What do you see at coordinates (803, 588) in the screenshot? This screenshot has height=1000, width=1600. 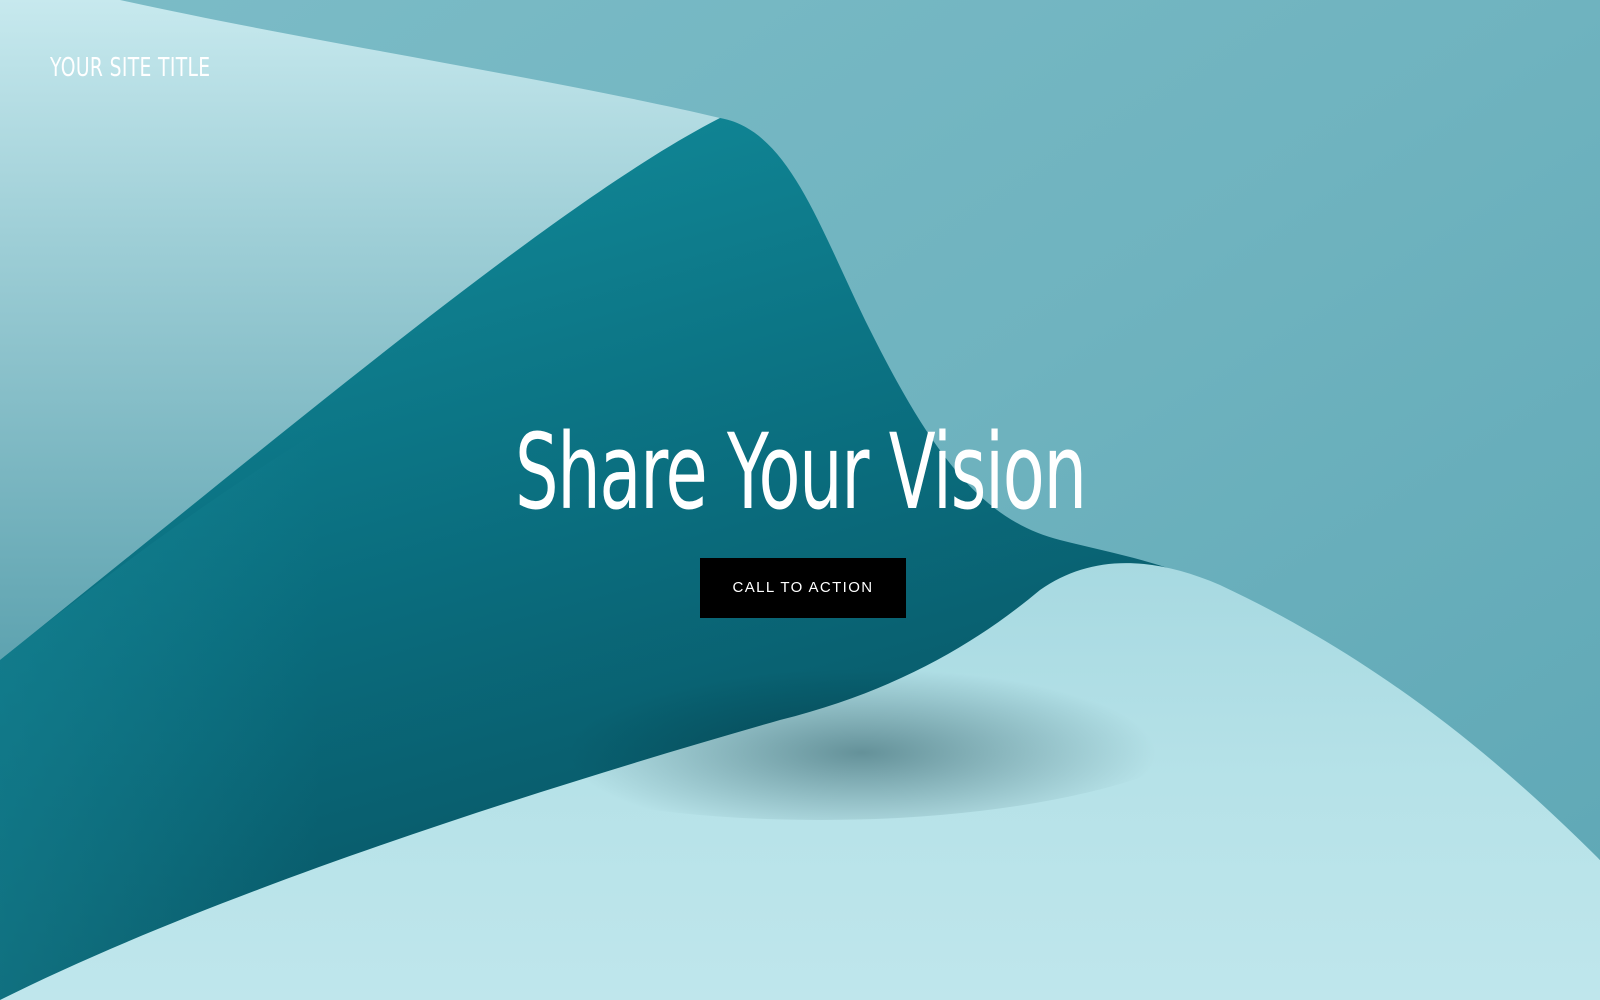 I see `call-to-action-button: CALL TO ACTION` at bounding box center [803, 588].